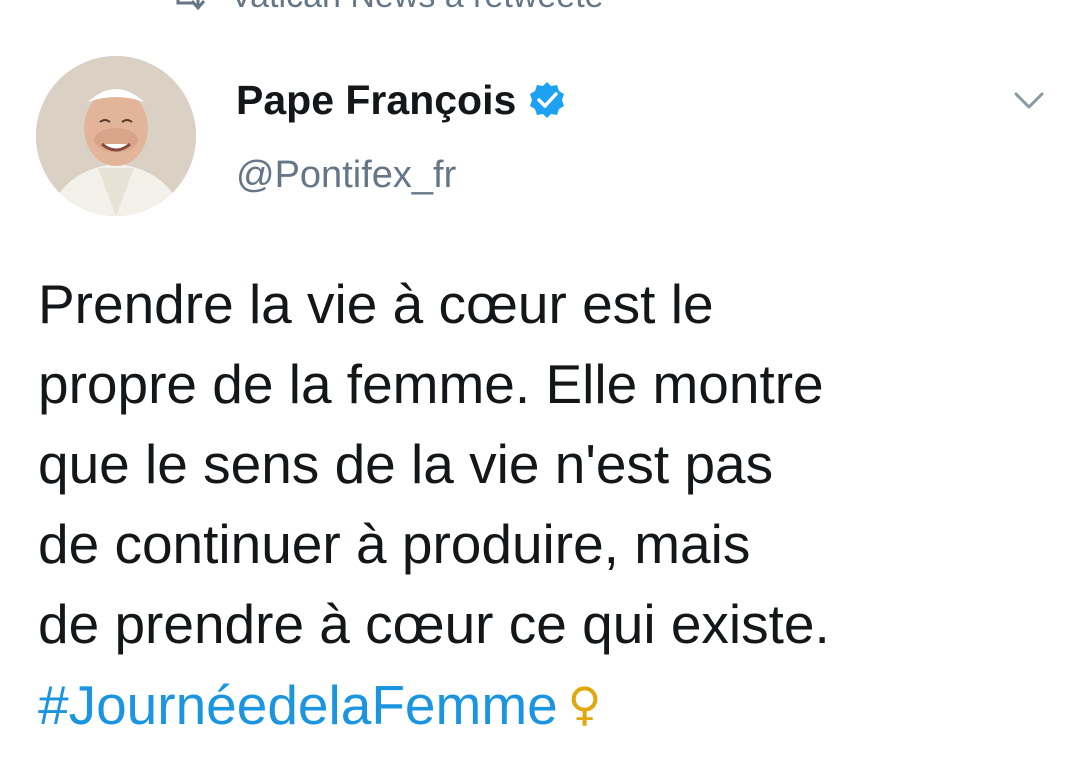  I want to click on hashtag-row: #JournéedelaFemme ♀, so click(543, 704).